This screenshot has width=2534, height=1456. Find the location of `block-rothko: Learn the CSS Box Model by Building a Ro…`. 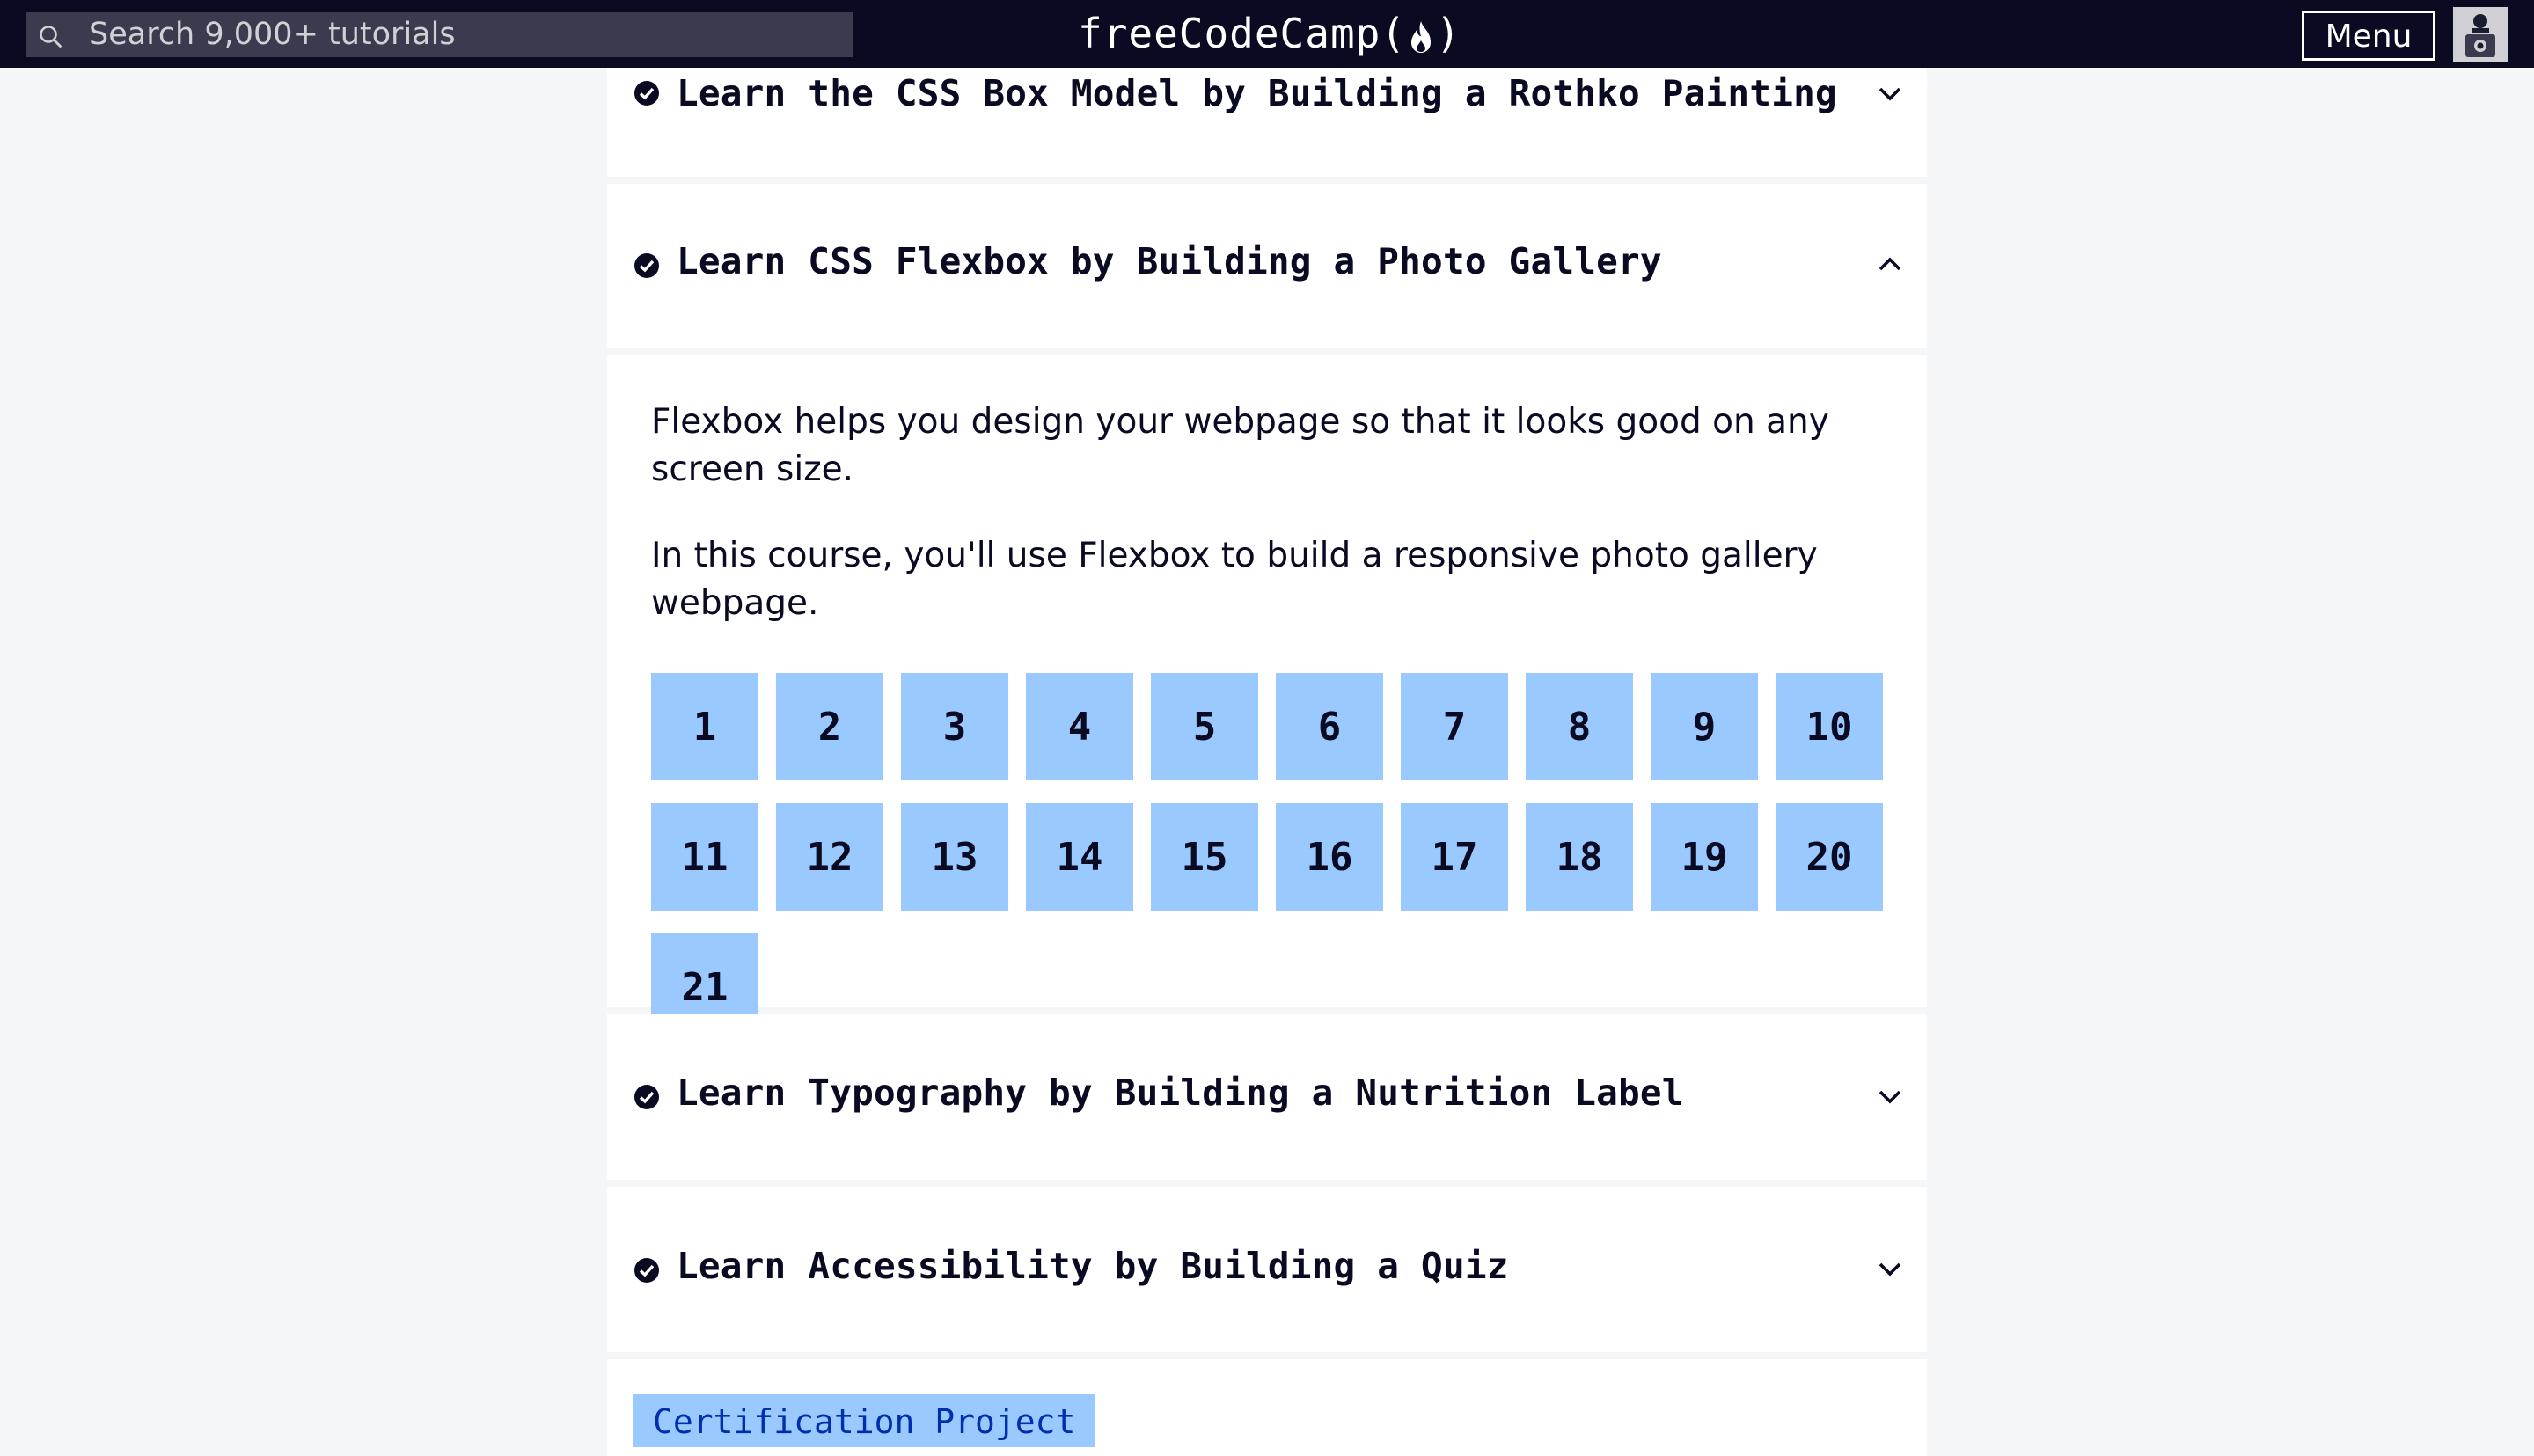

block-rothko: Learn the CSS Box Model by Building a Ro… is located at coordinates (1267, 122).